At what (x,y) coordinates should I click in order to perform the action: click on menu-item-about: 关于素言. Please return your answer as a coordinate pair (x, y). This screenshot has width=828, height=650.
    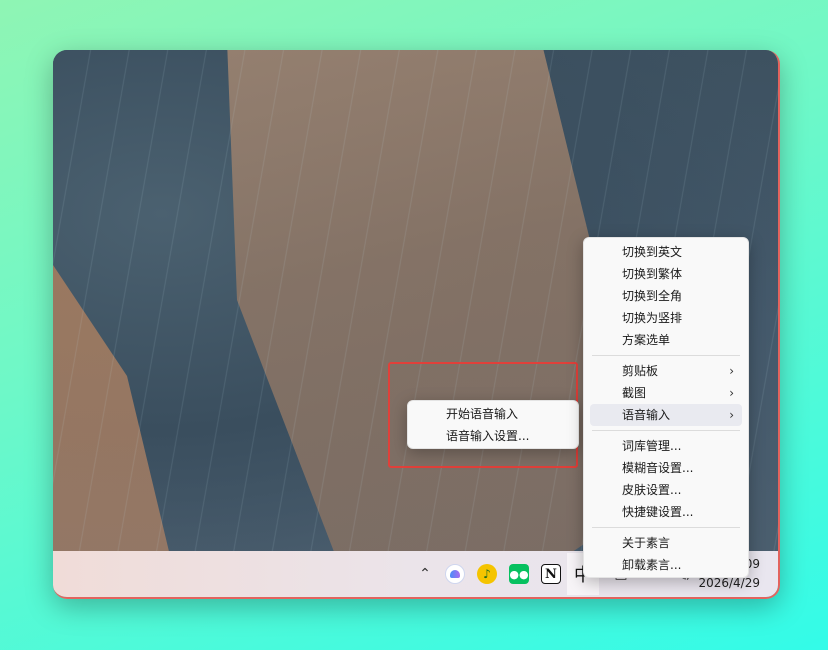
    Looking at the image, I should click on (666, 543).